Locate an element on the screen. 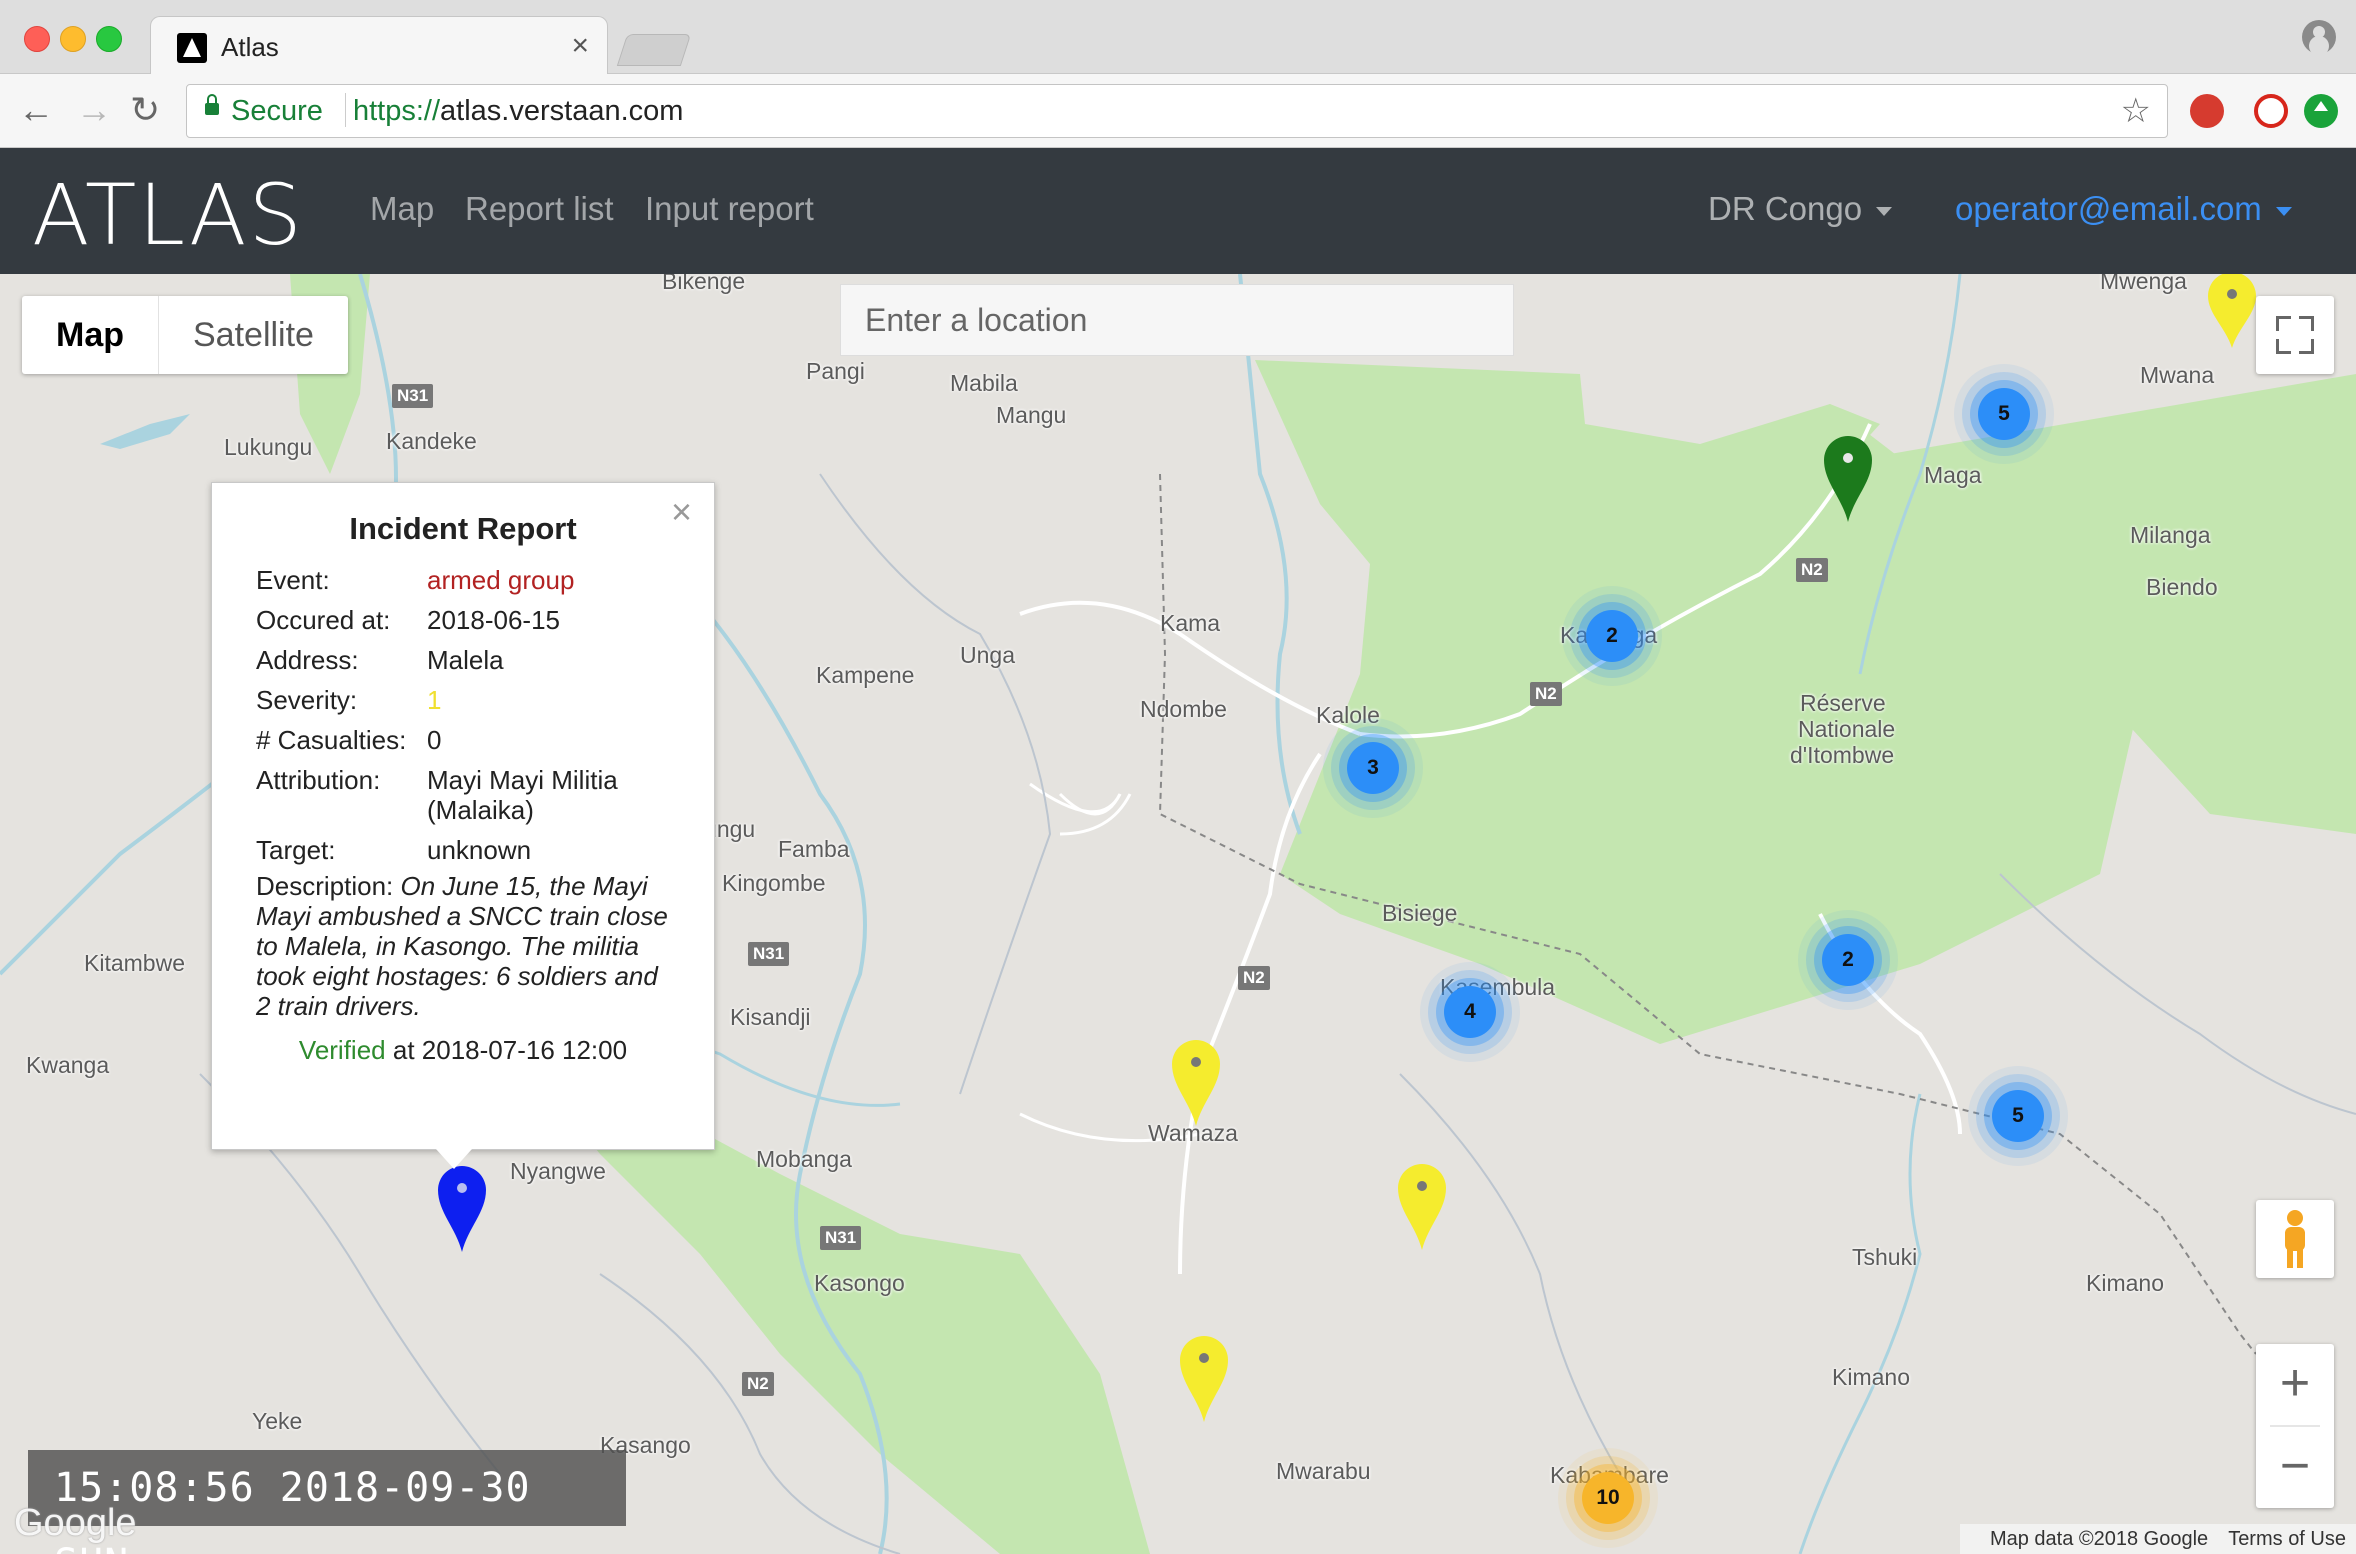 This screenshot has height=1554, width=2356. window-maximize-button is located at coordinates (109, 39).